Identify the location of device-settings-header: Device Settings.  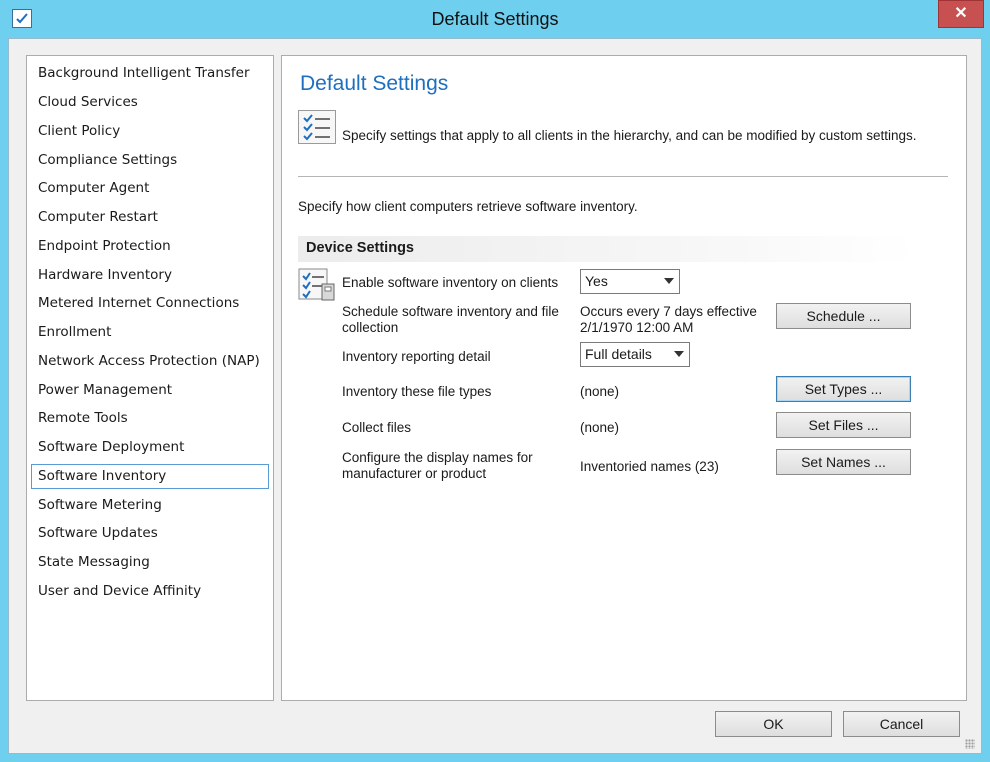
(607, 249).